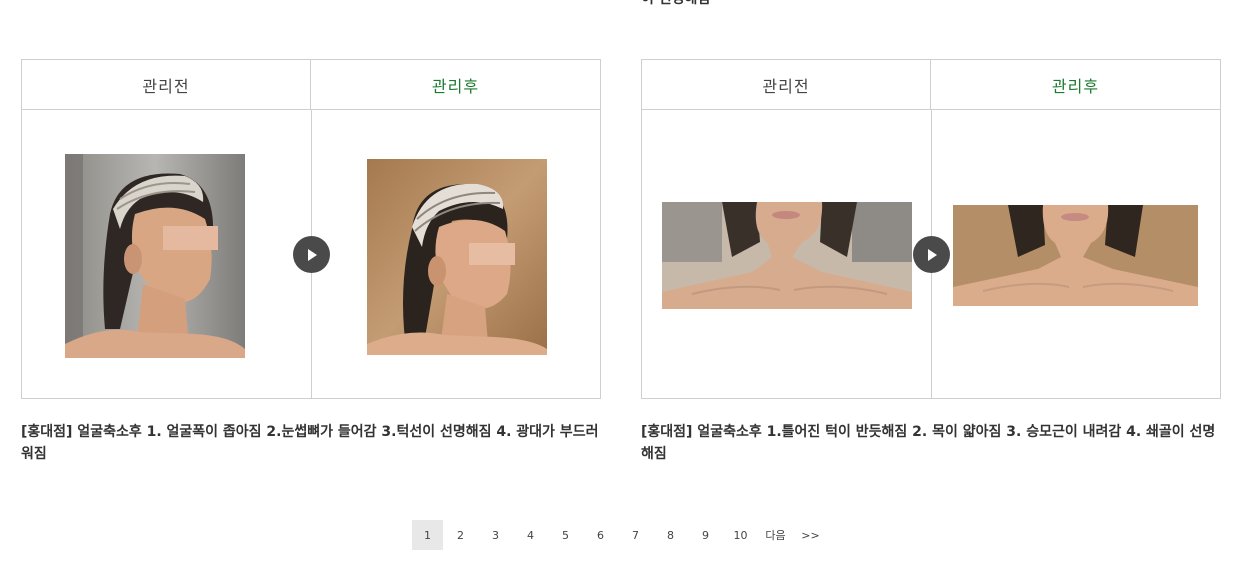  Describe the element at coordinates (427, 535) in the screenshot. I see `page-1: 1` at that location.